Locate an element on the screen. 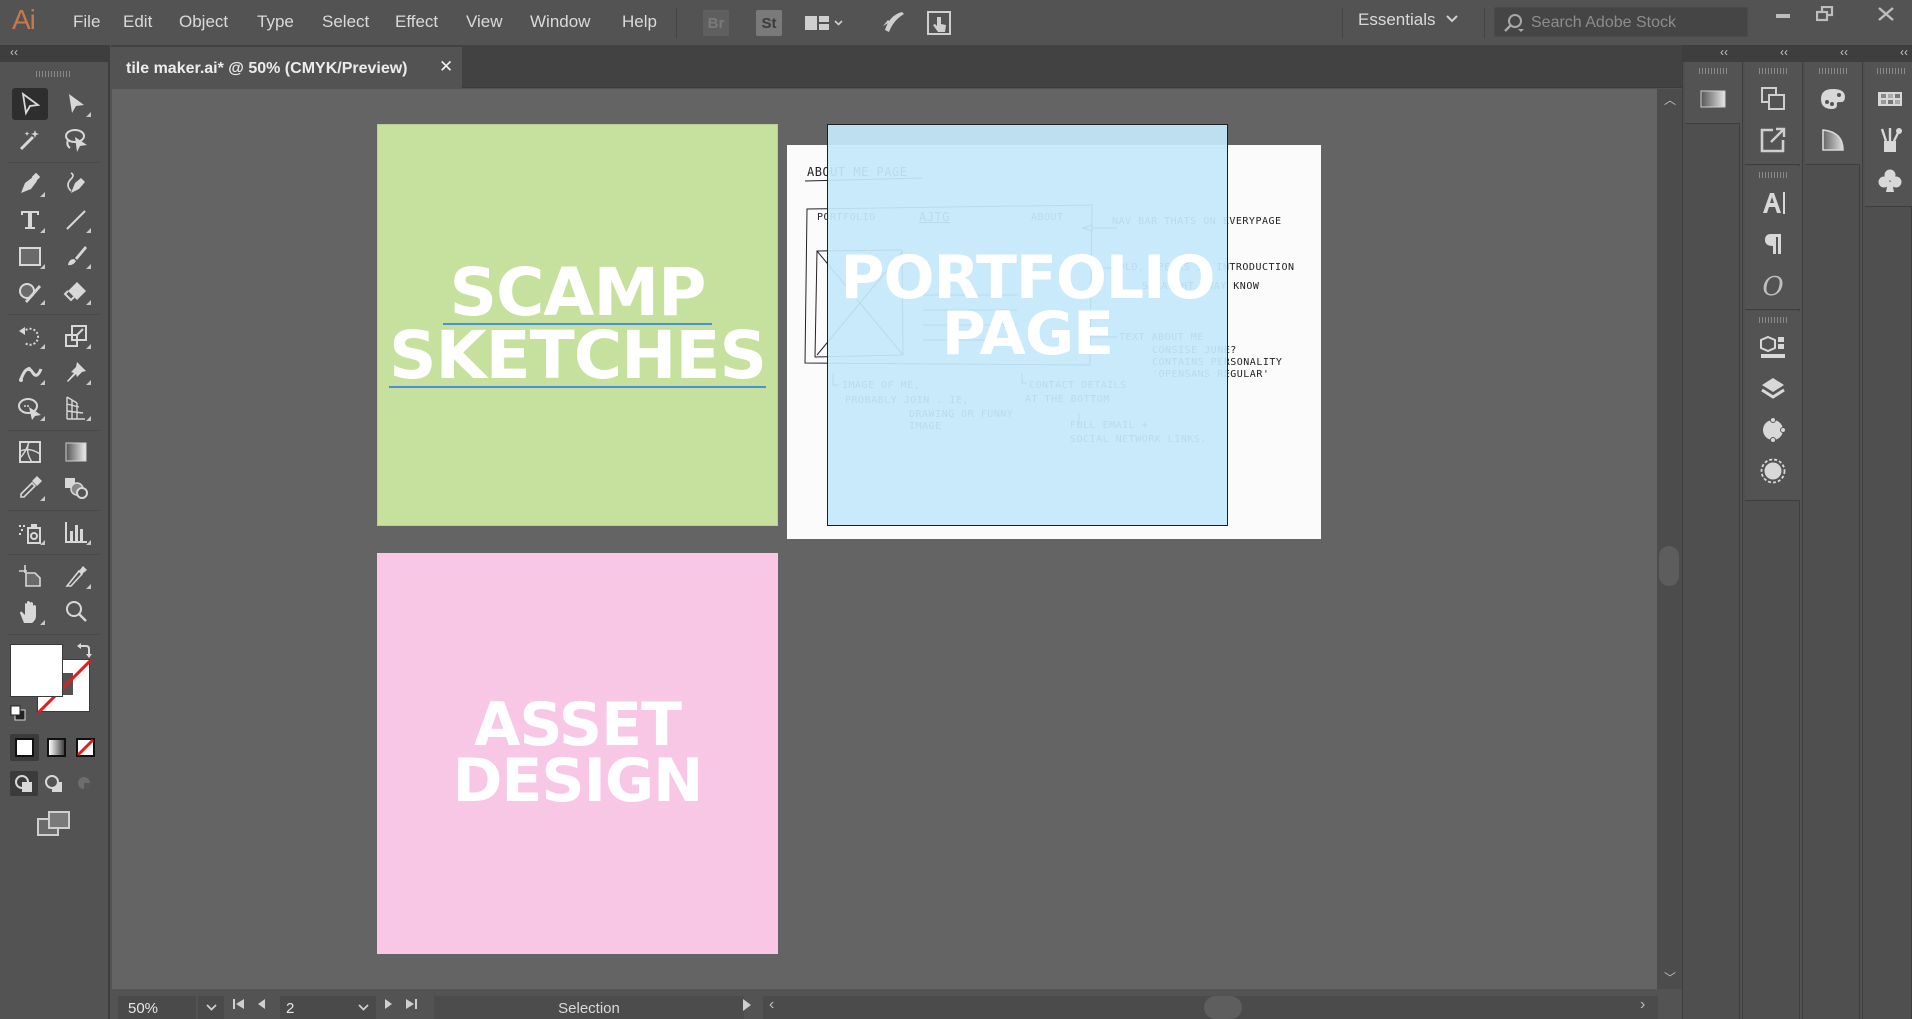 The width and height of the screenshot is (1912, 1019). color-mode-button is located at coordinates (24, 747).